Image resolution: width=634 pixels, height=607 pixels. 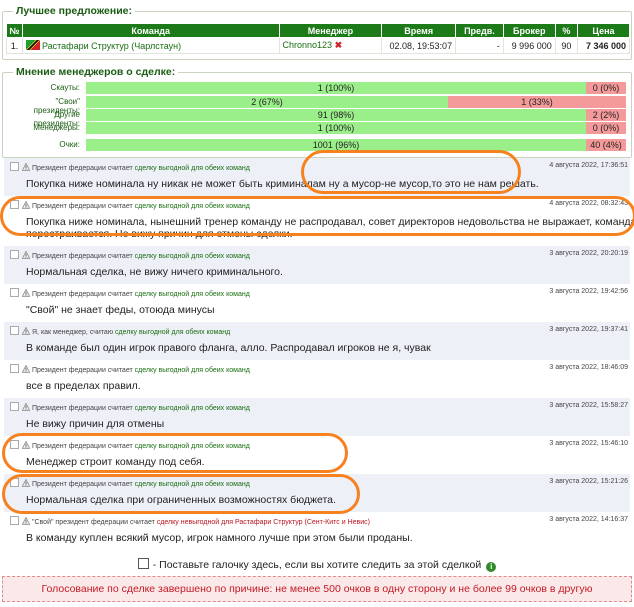 I want to click on opinion-row: Очки: 1001 (96%) 40 (4%), so click(x=318, y=145).